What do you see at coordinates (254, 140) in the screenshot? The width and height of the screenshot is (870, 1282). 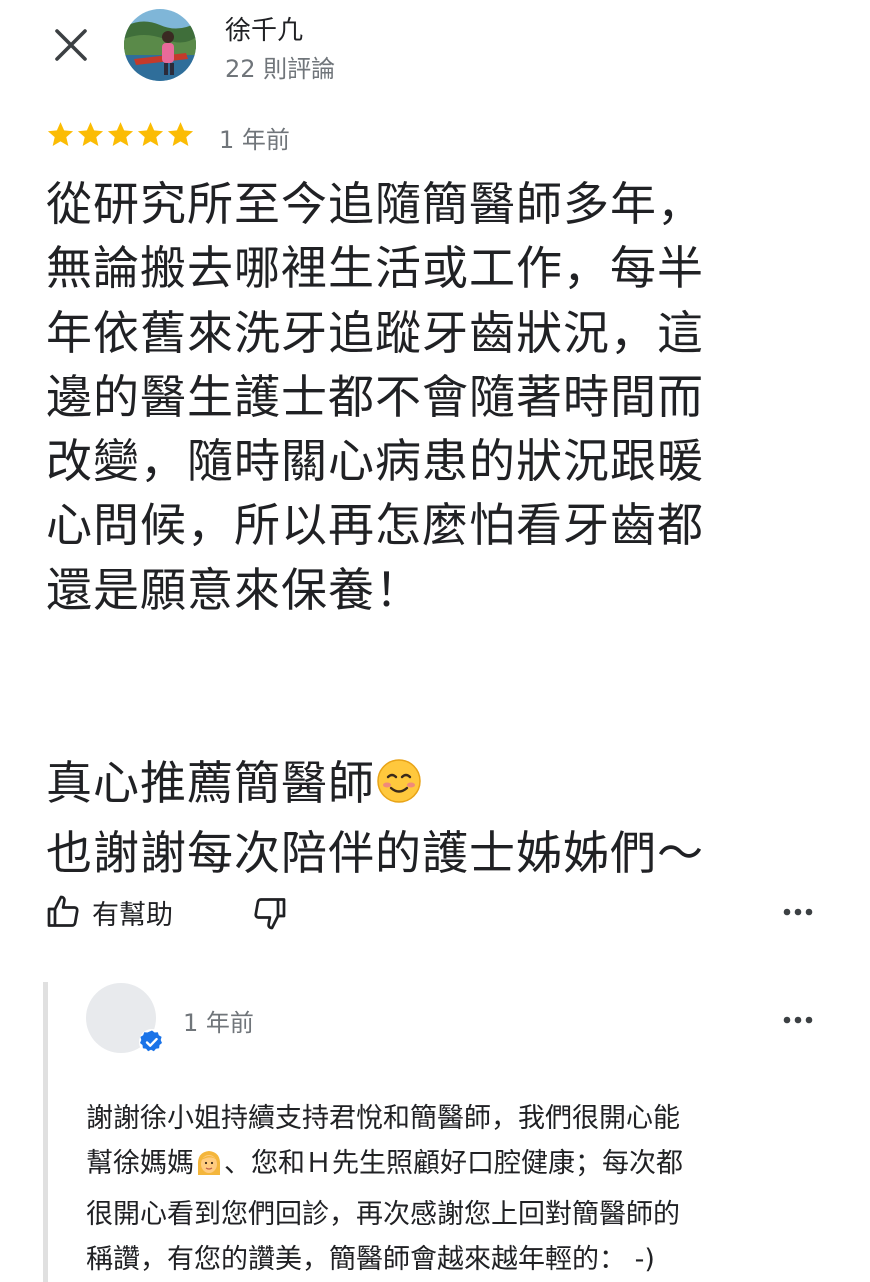 I see `review-time: 1 年前` at bounding box center [254, 140].